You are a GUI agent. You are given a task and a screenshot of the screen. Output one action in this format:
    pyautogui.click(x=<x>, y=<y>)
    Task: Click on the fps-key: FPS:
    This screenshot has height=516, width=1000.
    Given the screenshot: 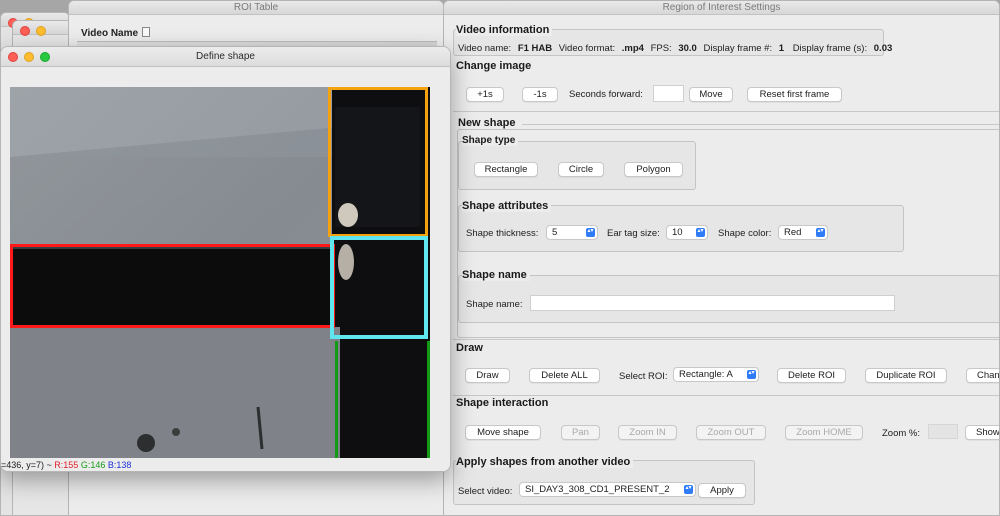 What is the action you would take?
    pyautogui.click(x=661, y=48)
    